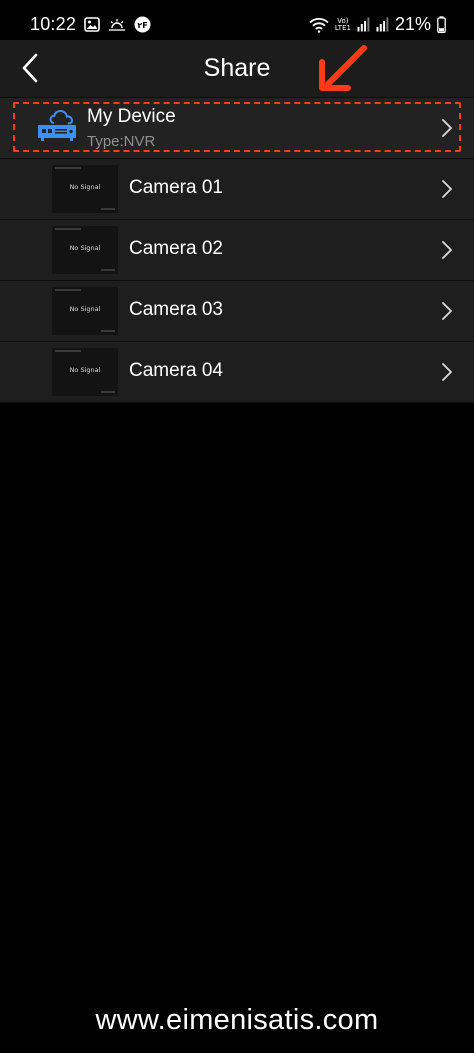 The height and width of the screenshot is (1053, 474). I want to click on weather-sunrise-icon, so click(117, 25).